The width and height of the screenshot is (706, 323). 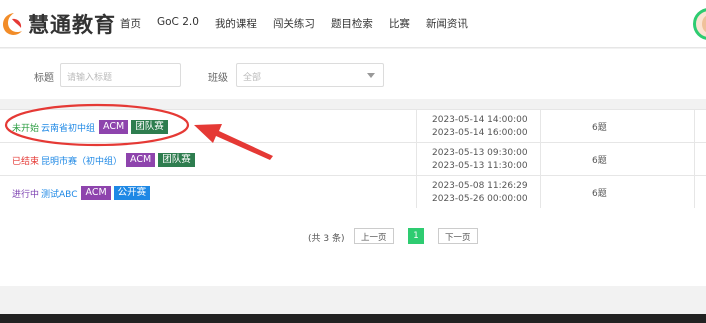 What do you see at coordinates (97, 125) in the screenshot?
I see `highlight-ellipse` at bounding box center [97, 125].